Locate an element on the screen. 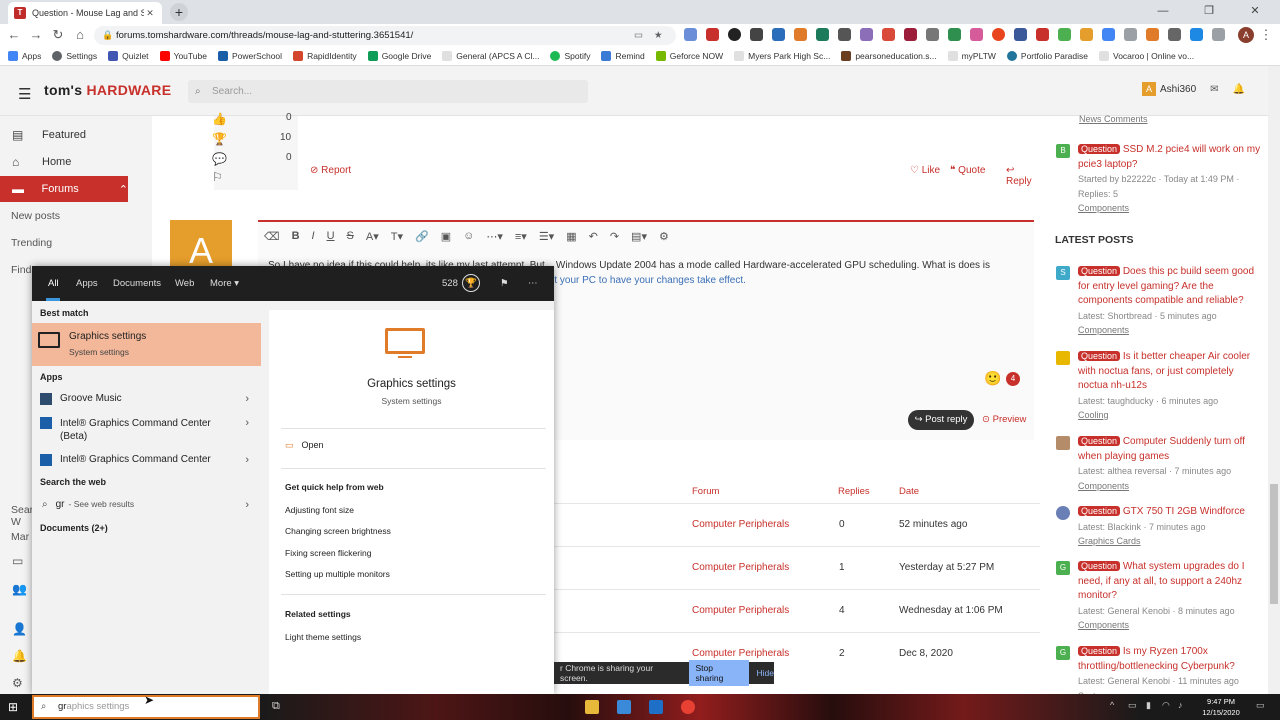 This screenshot has width=1280, height=720. feedback-icon: ⚑ is located at coordinates (504, 283).